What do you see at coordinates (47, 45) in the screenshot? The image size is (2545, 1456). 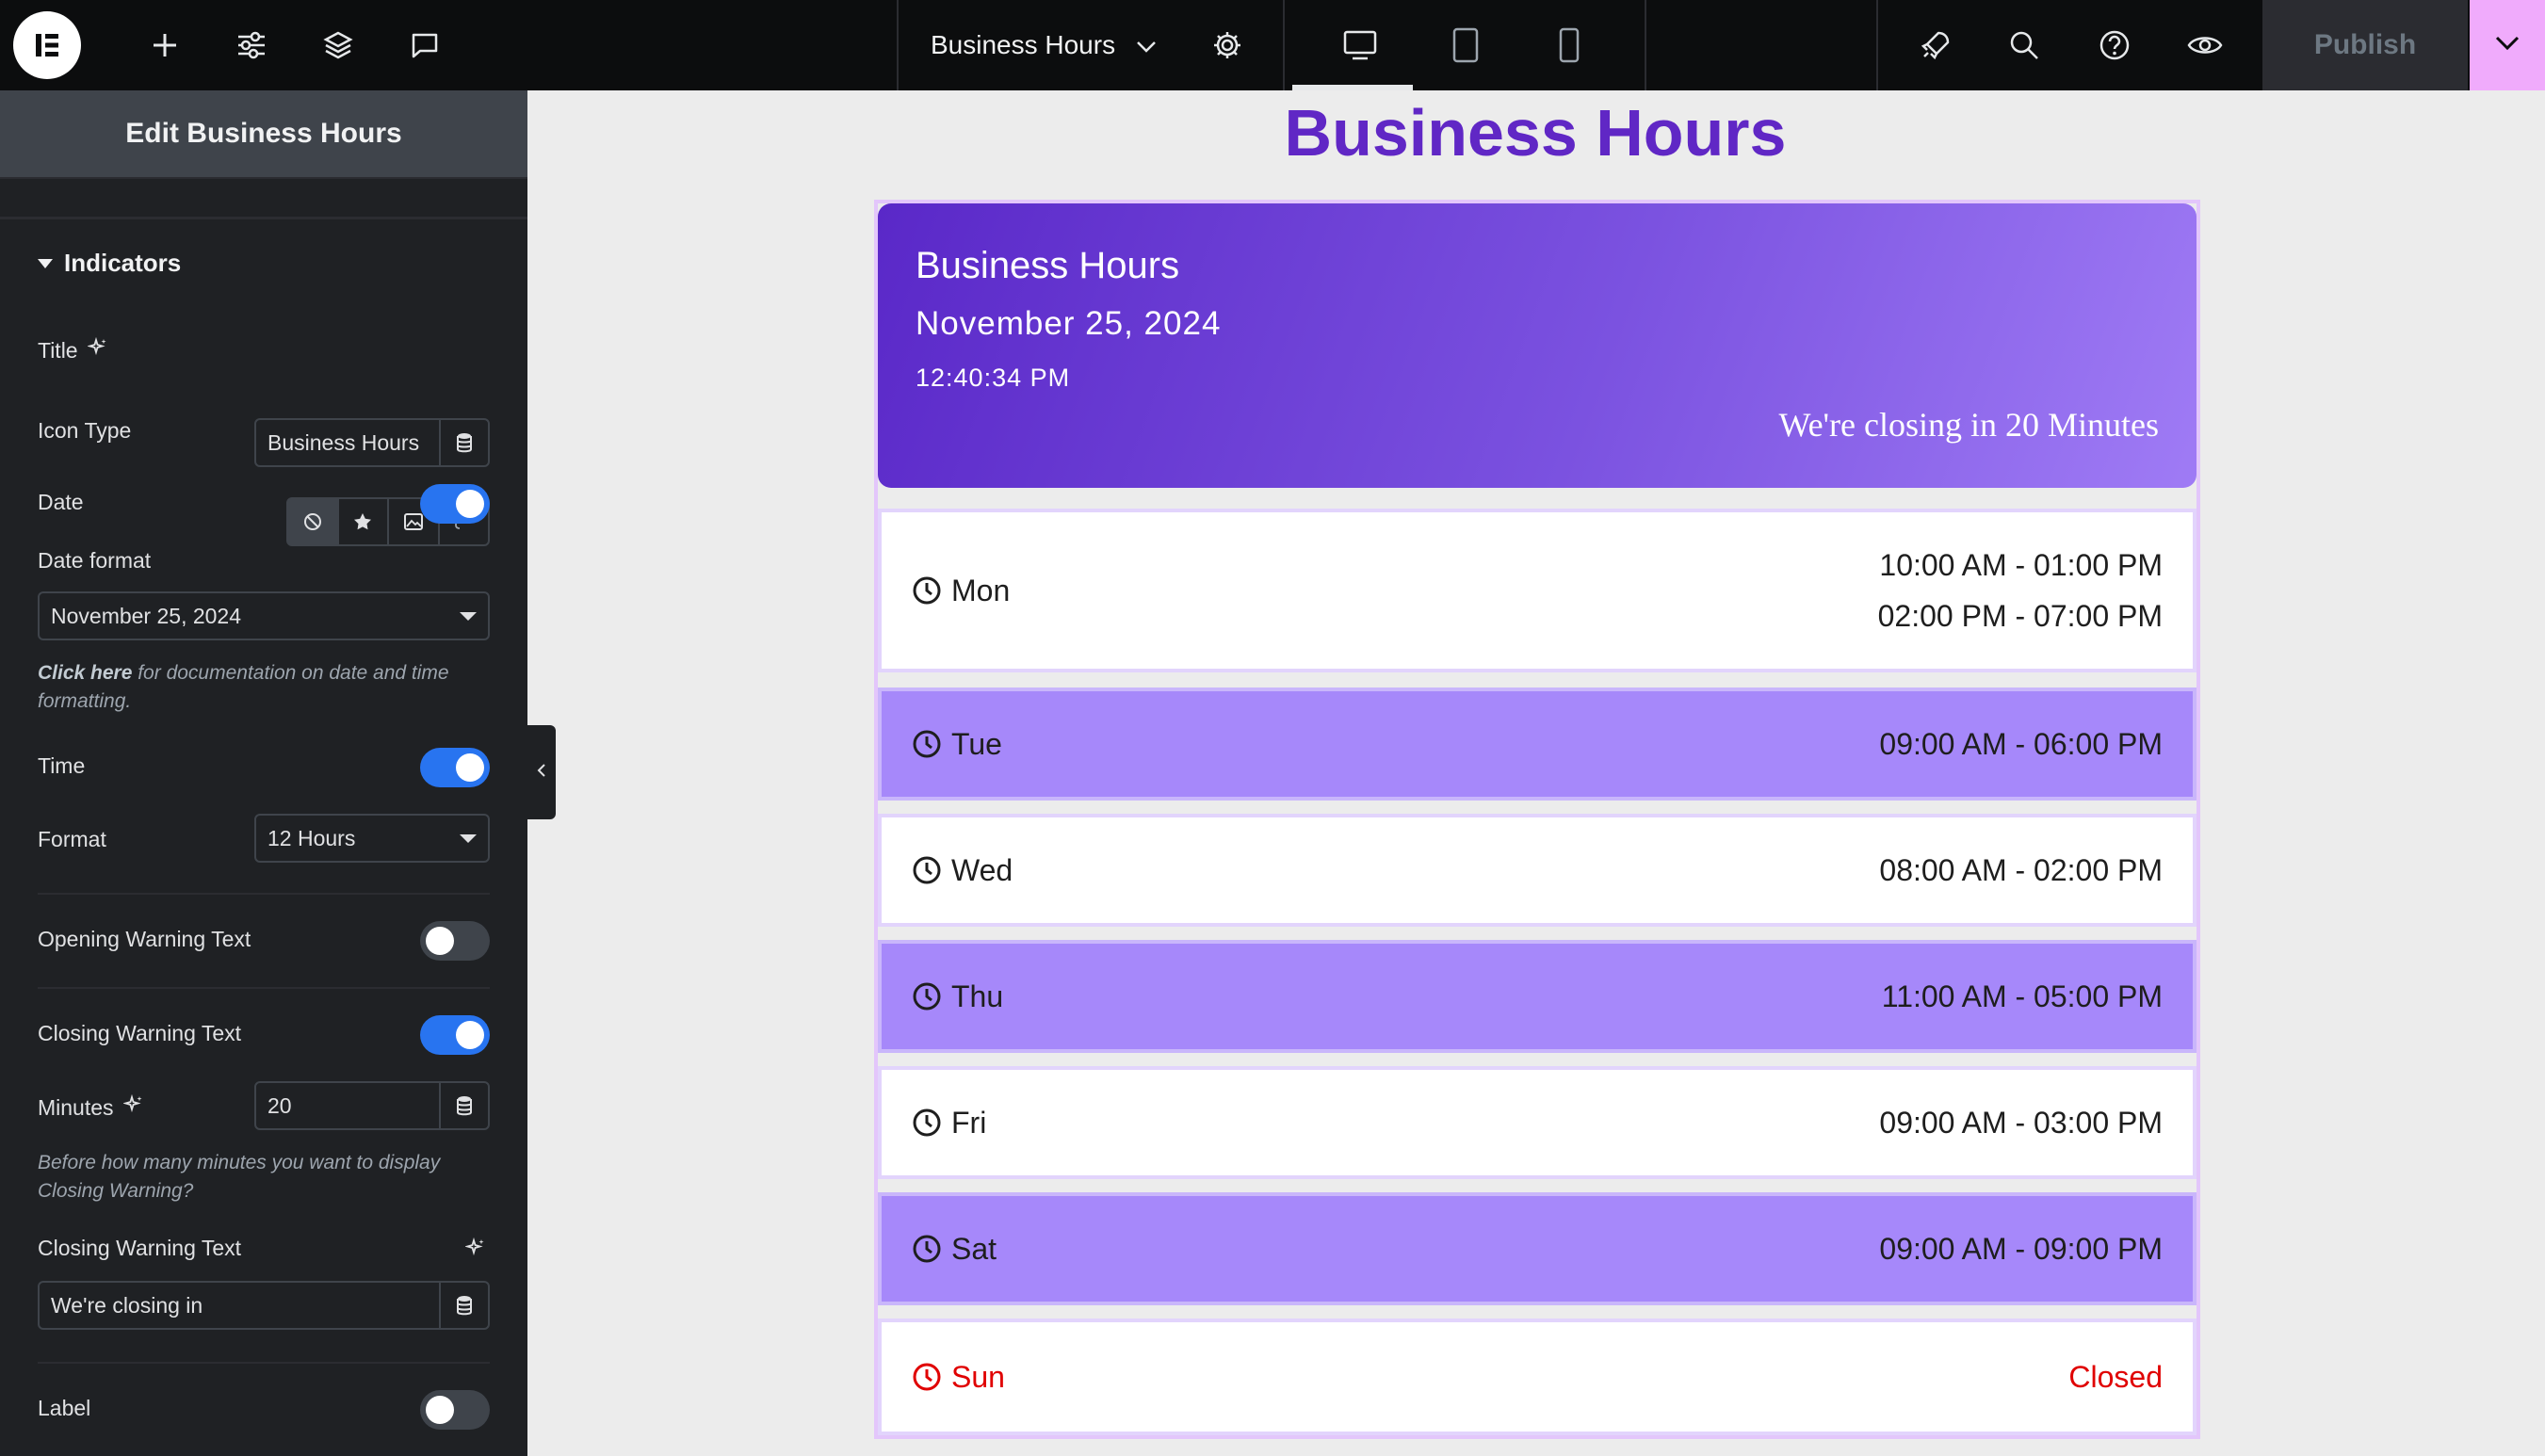 I see `elementor-logo-icon` at bounding box center [47, 45].